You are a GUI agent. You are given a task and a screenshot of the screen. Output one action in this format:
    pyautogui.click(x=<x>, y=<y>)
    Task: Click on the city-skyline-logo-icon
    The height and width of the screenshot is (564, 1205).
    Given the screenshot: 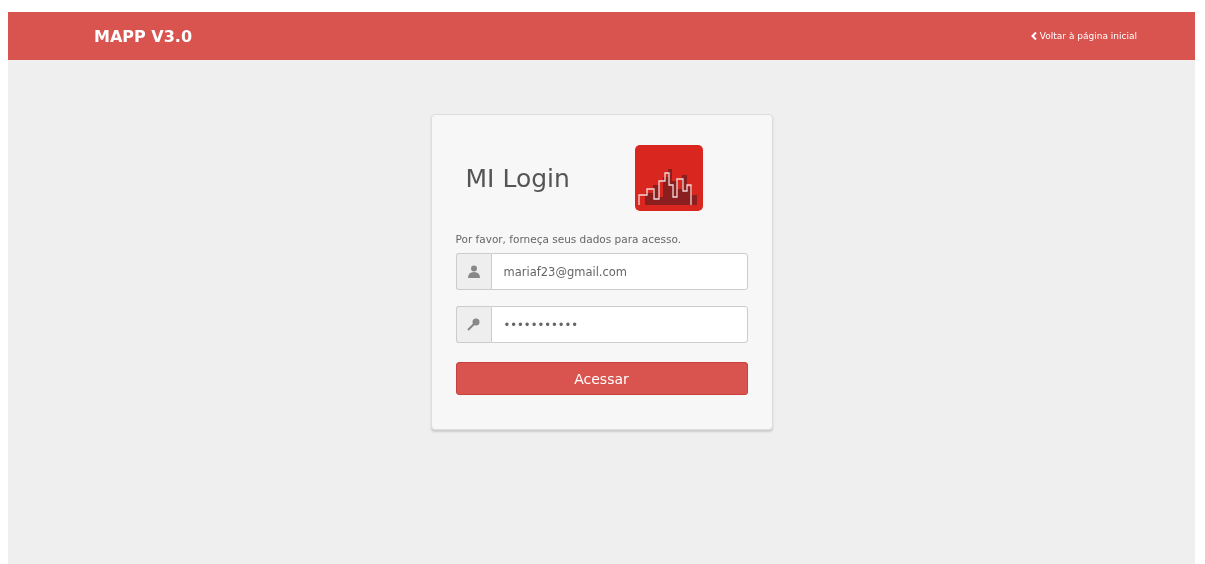 What is the action you would take?
    pyautogui.click(x=668, y=178)
    